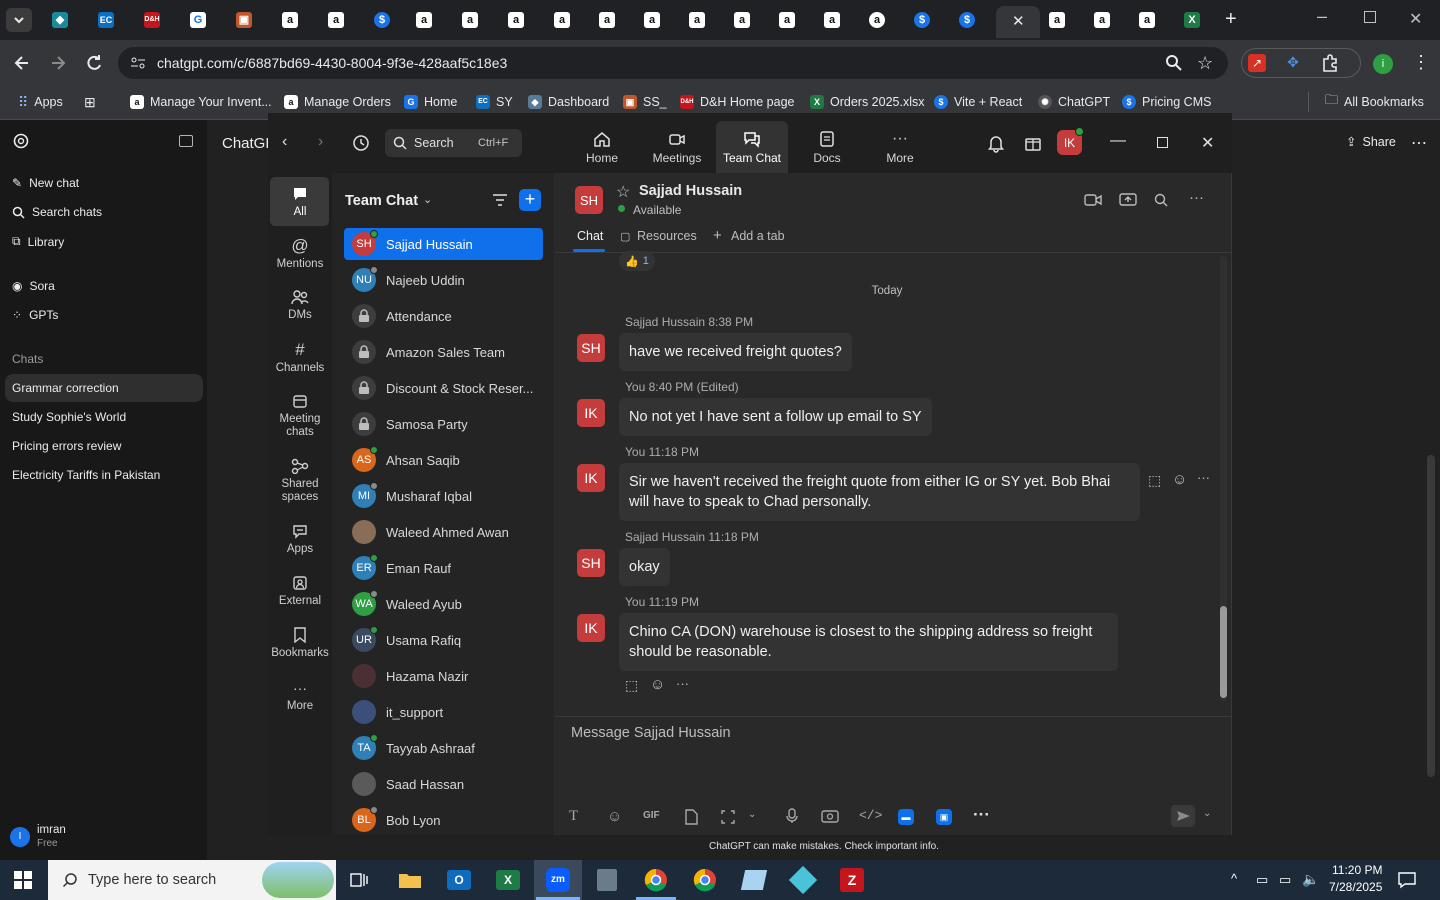 This screenshot has height=900, width=1440. What do you see at coordinates (1357, 870) in the screenshot?
I see `clock-time: 11:20 PM` at bounding box center [1357, 870].